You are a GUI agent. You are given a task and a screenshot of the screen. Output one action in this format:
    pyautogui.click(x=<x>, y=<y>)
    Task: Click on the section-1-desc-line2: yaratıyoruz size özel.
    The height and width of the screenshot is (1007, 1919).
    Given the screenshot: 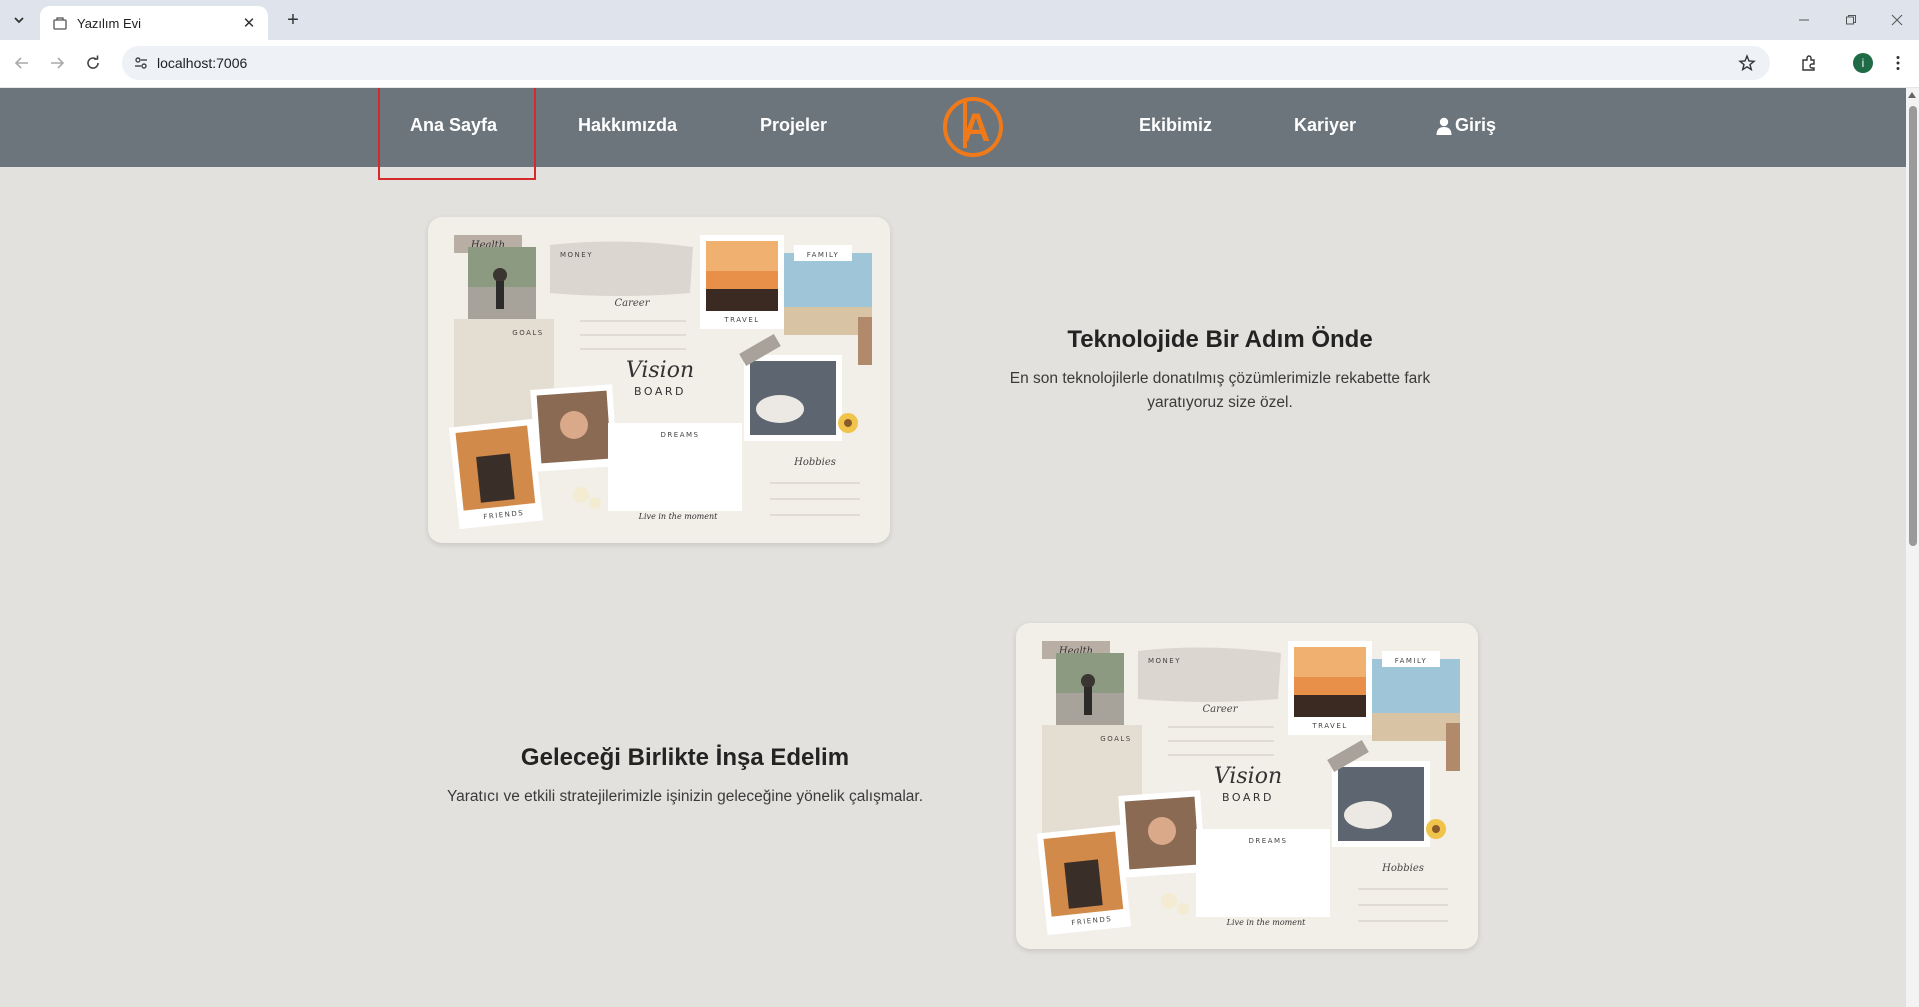 What is the action you would take?
    pyautogui.click(x=1220, y=402)
    